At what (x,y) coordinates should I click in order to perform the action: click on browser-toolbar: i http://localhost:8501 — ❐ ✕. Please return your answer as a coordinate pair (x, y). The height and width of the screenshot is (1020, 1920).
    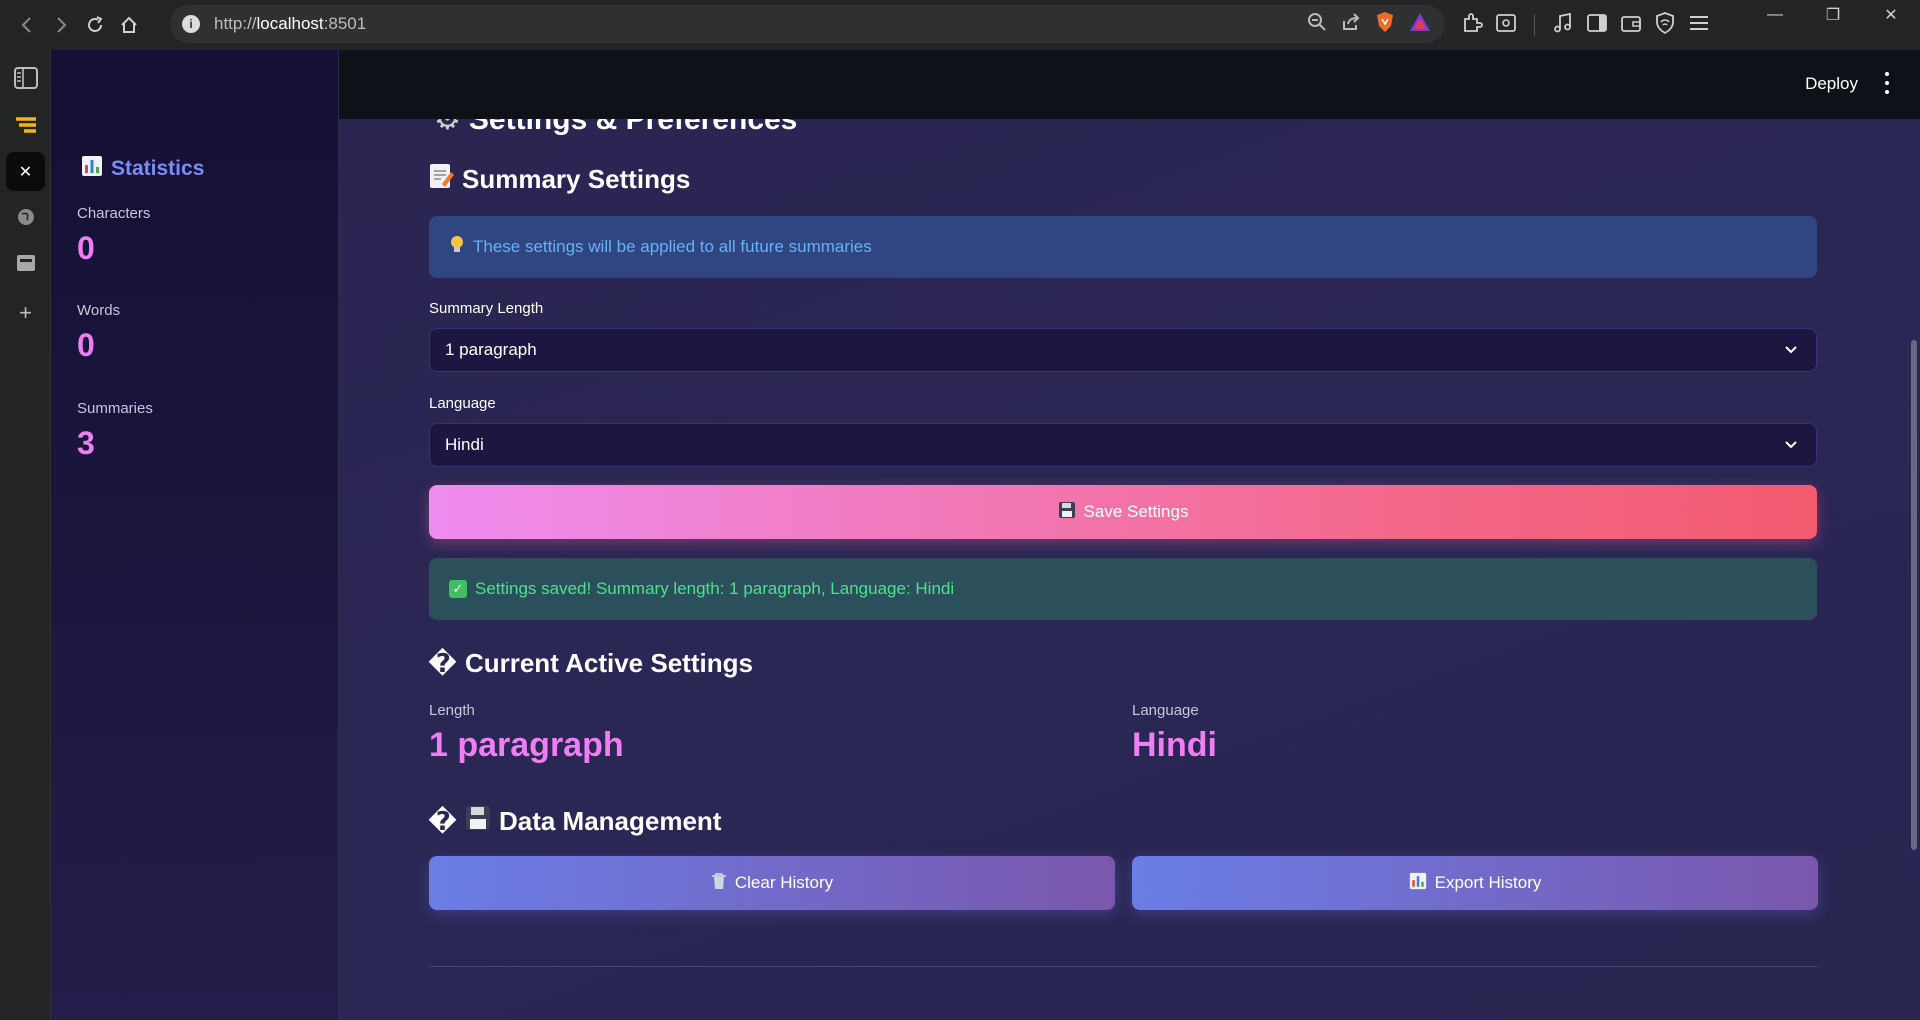
    Looking at the image, I should click on (960, 25).